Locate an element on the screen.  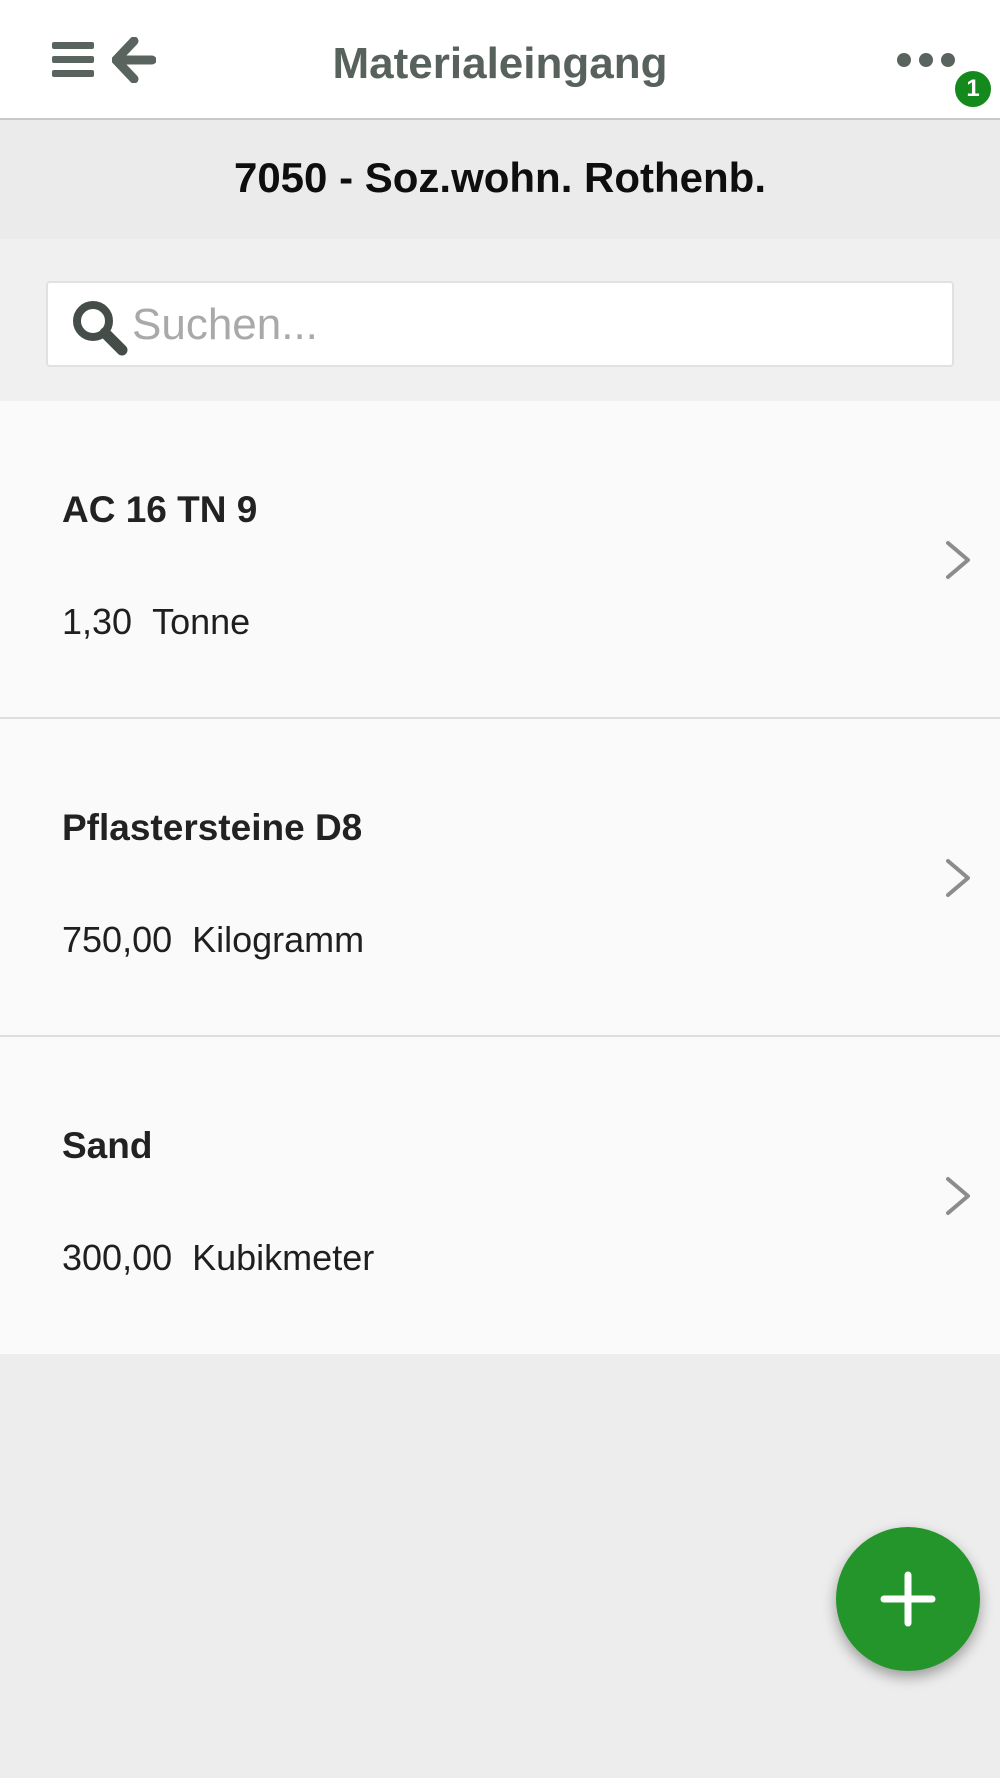
material-name: Sand is located at coordinates (107, 1145).